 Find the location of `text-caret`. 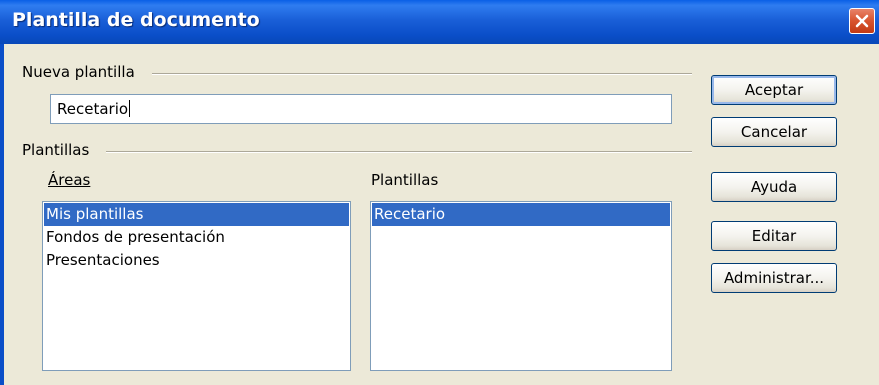

text-caret is located at coordinates (130, 108).